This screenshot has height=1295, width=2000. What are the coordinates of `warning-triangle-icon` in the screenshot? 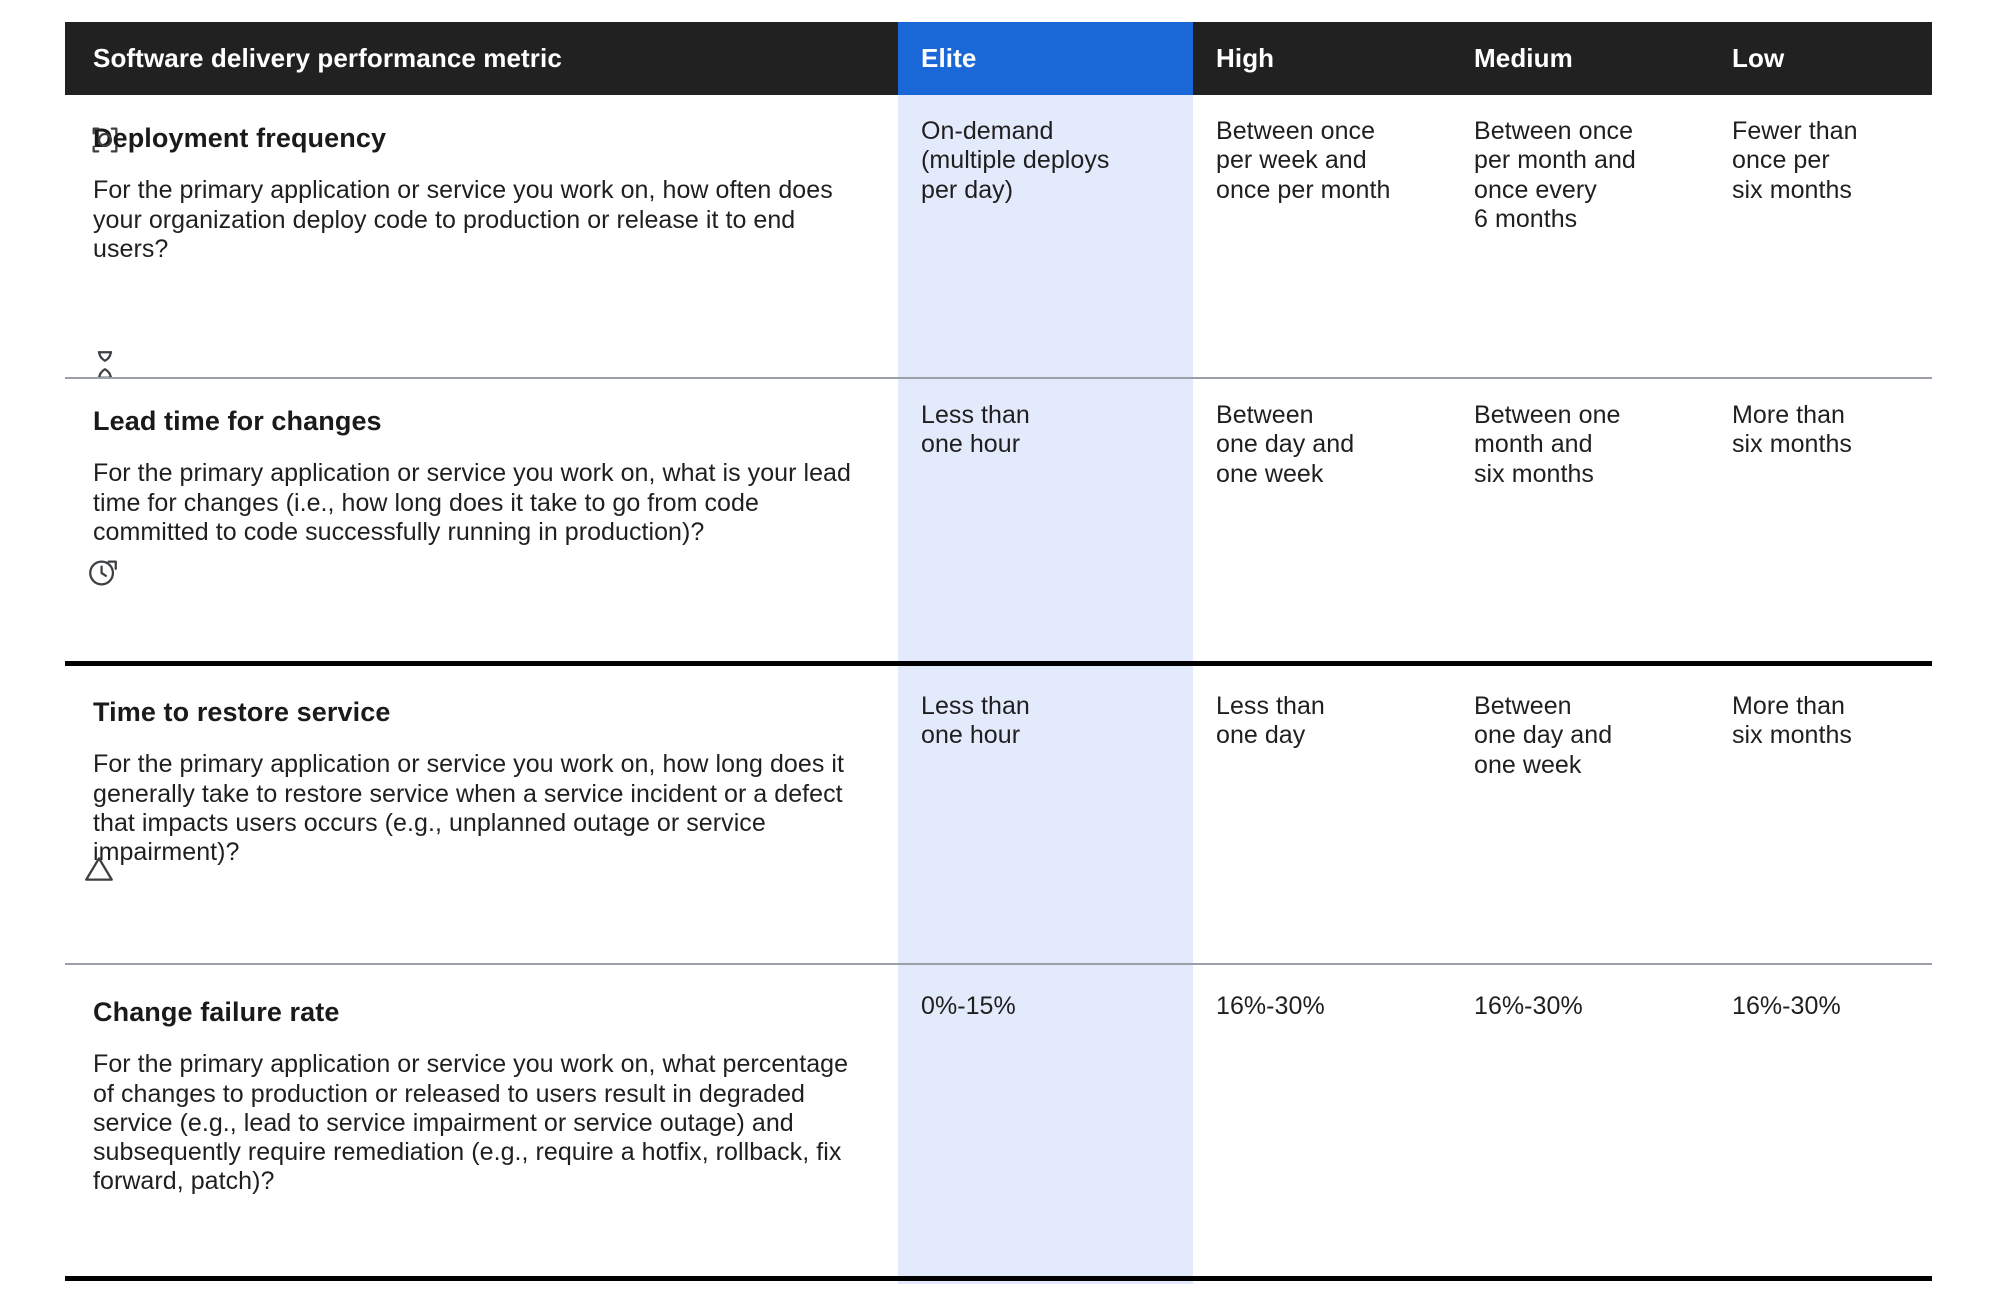 It's located at (99, 869).